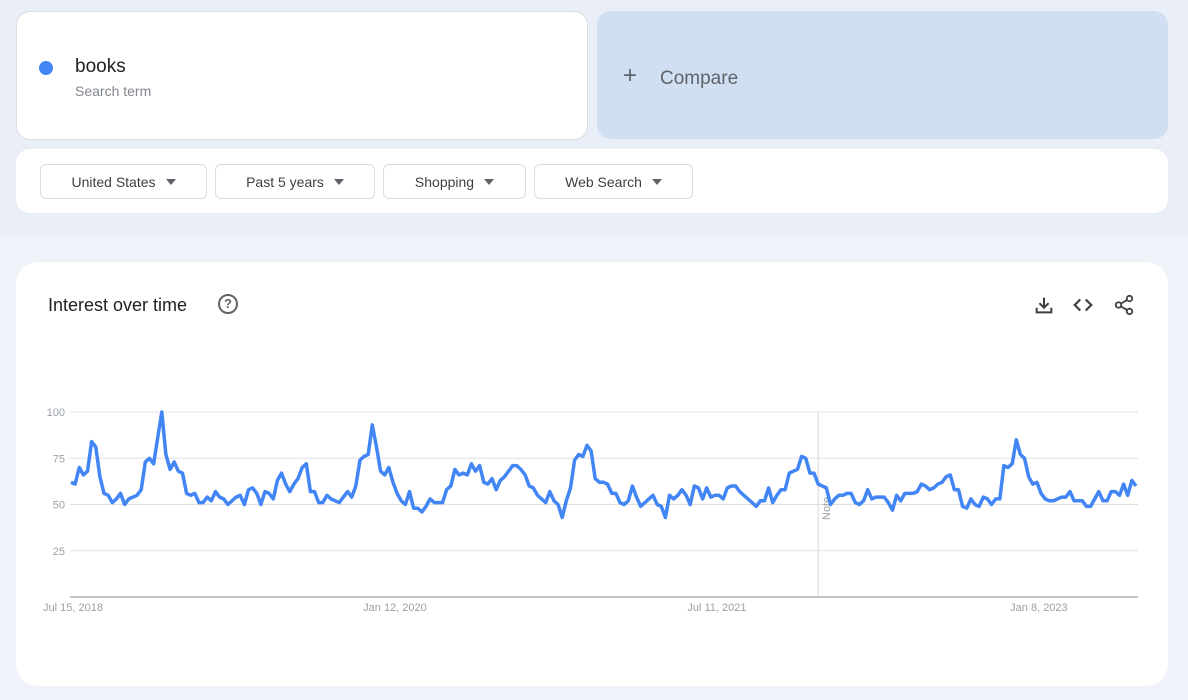  Describe the element at coordinates (59, 506) in the screenshot. I see `y-tick-label: 50` at that location.